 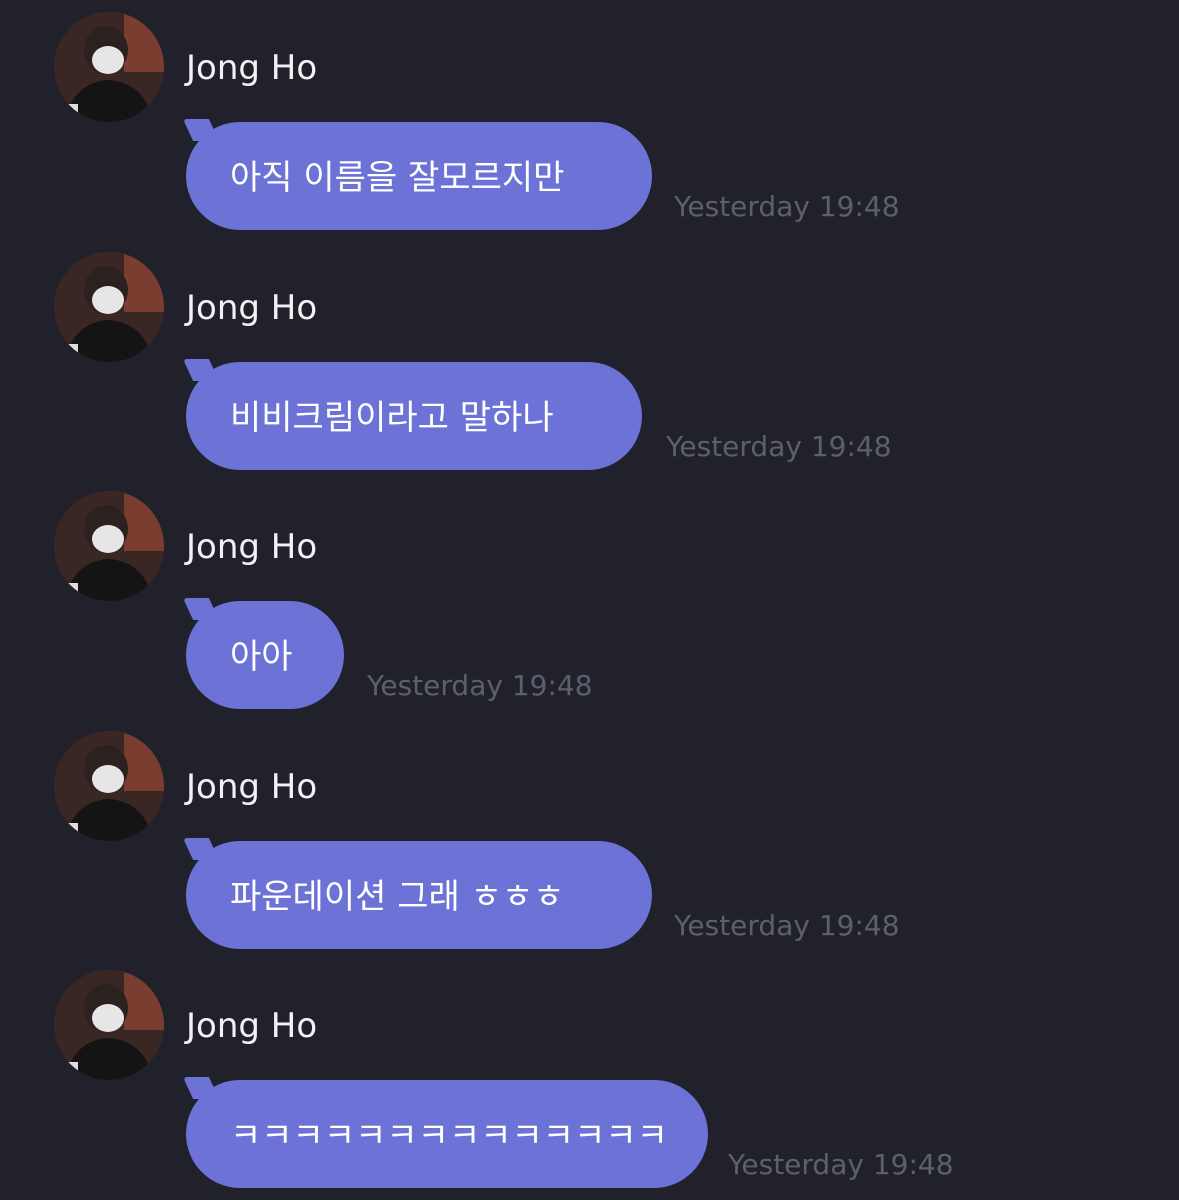 What do you see at coordinates (397, 177) in the screenshot?
I see `message-text: 아직 이름을 잘모르지만` at bounding box center [397, 177].